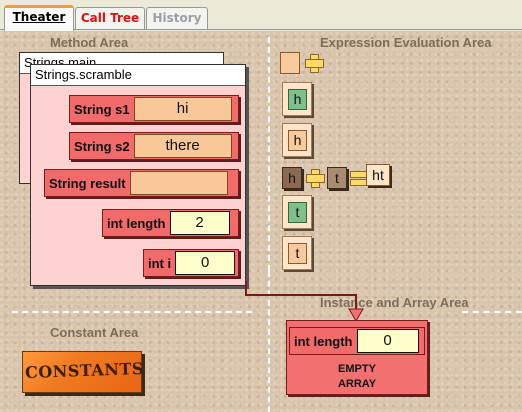 The width and height of the screenshot is (522, 412). I want to click on expression-tile-2: h, so click(297, 140).